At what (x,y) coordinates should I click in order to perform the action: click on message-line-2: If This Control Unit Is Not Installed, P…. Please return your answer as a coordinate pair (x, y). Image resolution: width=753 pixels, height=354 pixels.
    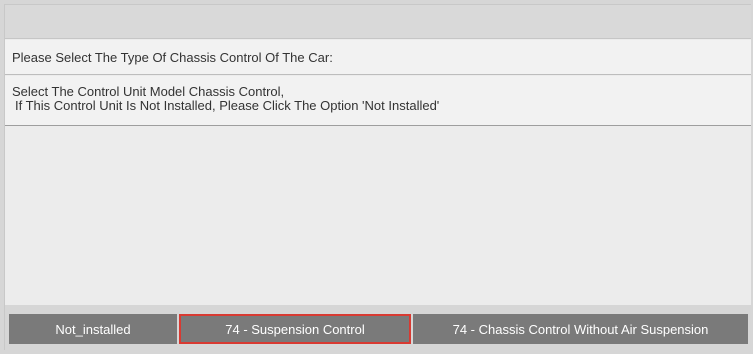
    Looking at the image, I should click on (227, 105).